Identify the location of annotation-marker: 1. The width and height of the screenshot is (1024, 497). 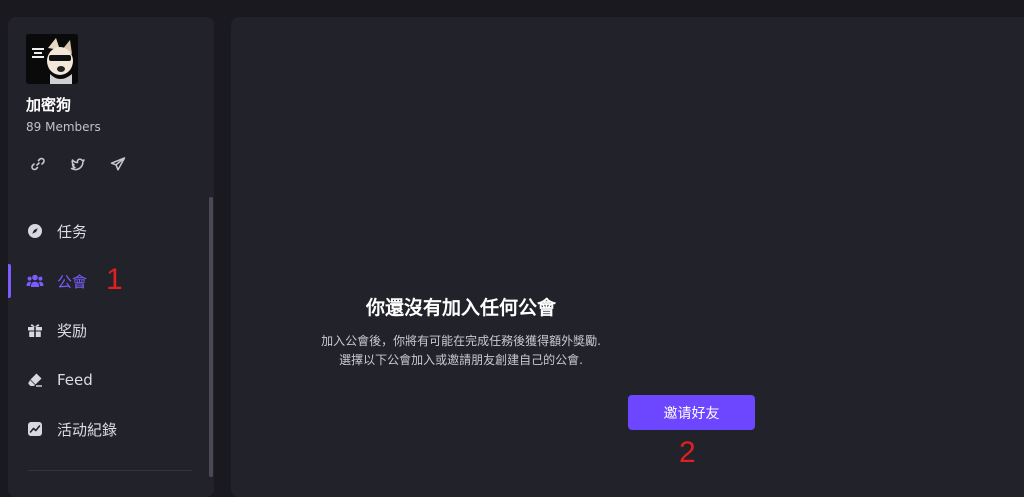
(114, 279).